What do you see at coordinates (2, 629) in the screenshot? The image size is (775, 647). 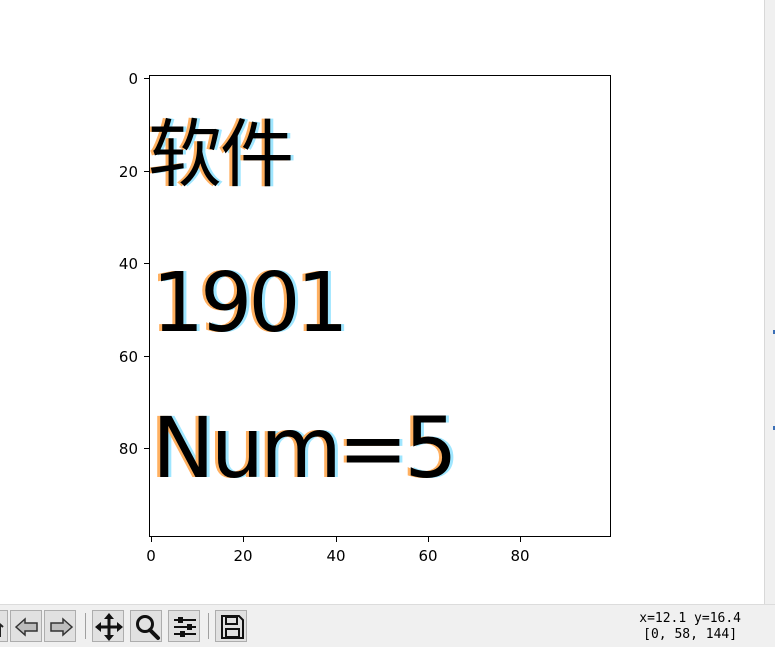 I see `home-icon` at bounding box center [2, 629].